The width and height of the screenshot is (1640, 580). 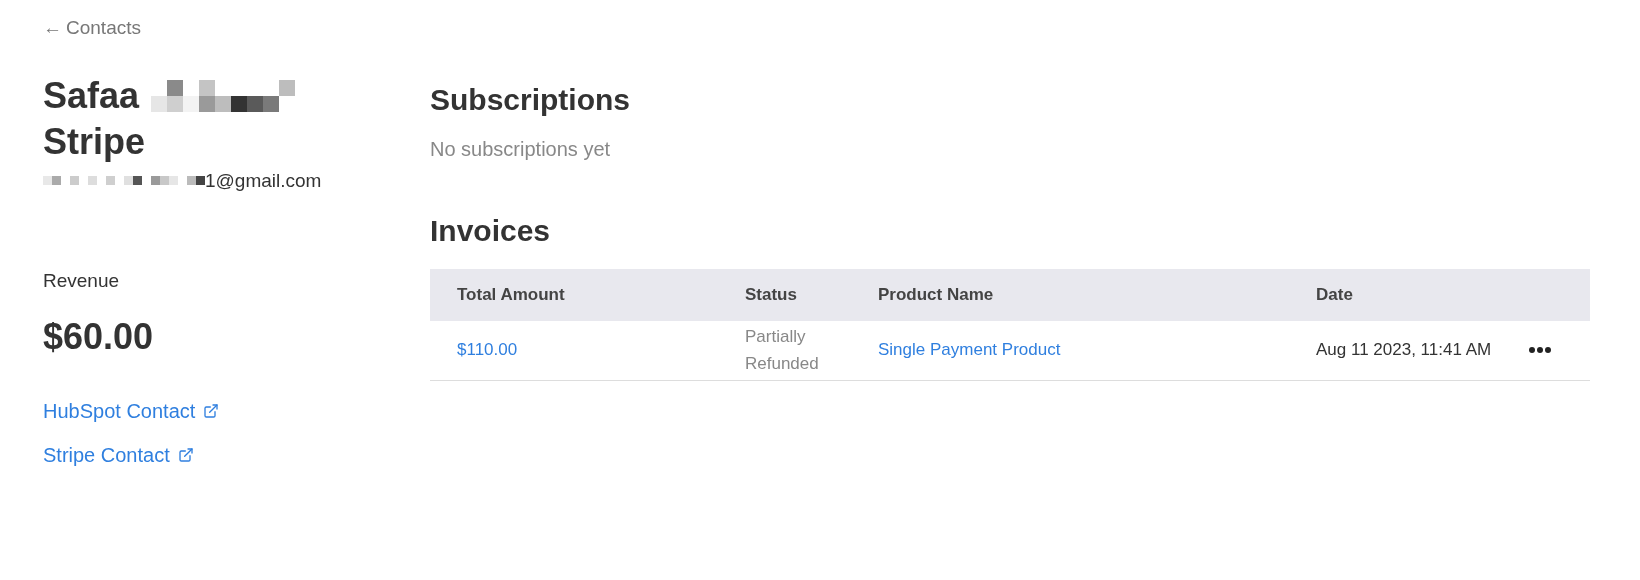 What do you see at coordinates (782, 350) in the screenshot?
I see `status-text: Partially Refunded` at bounding box center [782, 350].